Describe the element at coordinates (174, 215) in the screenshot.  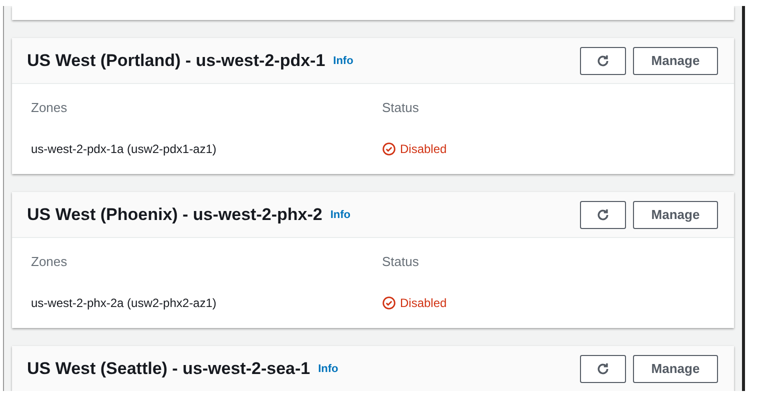
I see `region-title: US West (Phoenix) - us-west-2-phx-2` at that location.